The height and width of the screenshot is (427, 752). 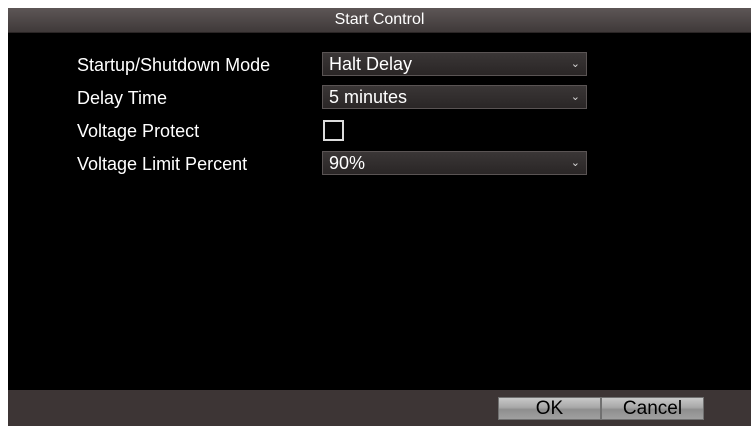 What do you see at coordinates (347, 163) in the screenshot?
I see `voltage-limit-value: 90%` at bounding box center [347, 163].